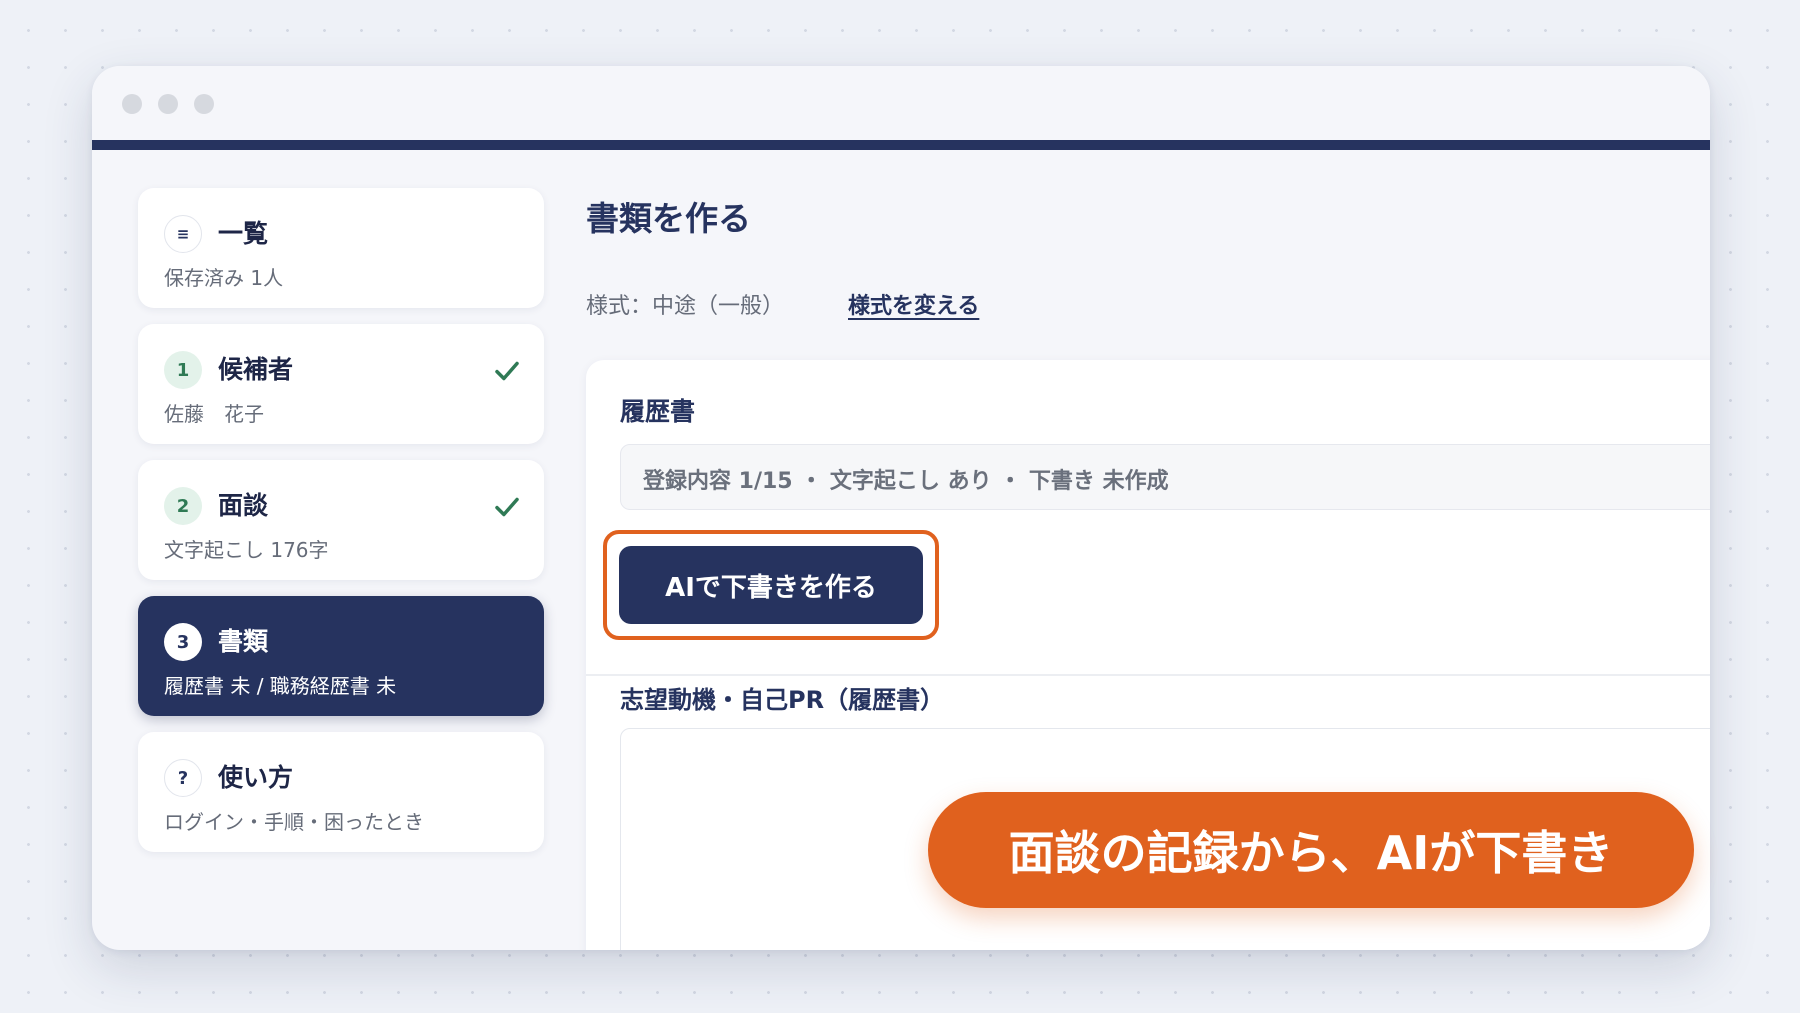 This screenshot has height=1013, width=1800. I want to click on window-close-dot, so click(132, 104).